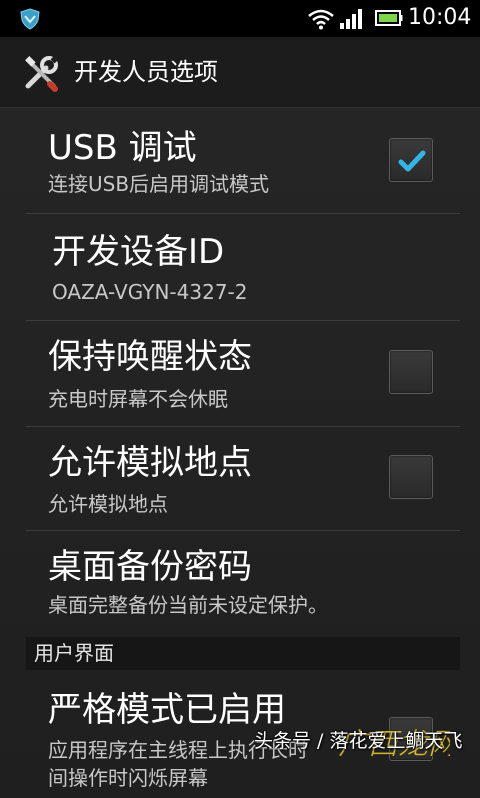 The width and height of the screenshot is (480, 798). Describe the element at coordinates (159, 184) in the screenshot. I see `pref-summary: 连接USB后启用调试模式` at that location.